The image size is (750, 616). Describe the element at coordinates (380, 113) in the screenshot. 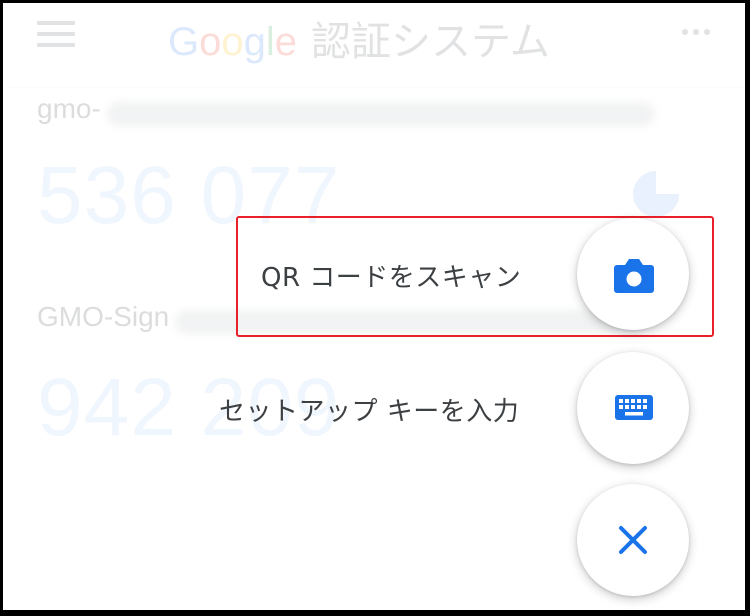

I see `account-email-redacted` at that location.